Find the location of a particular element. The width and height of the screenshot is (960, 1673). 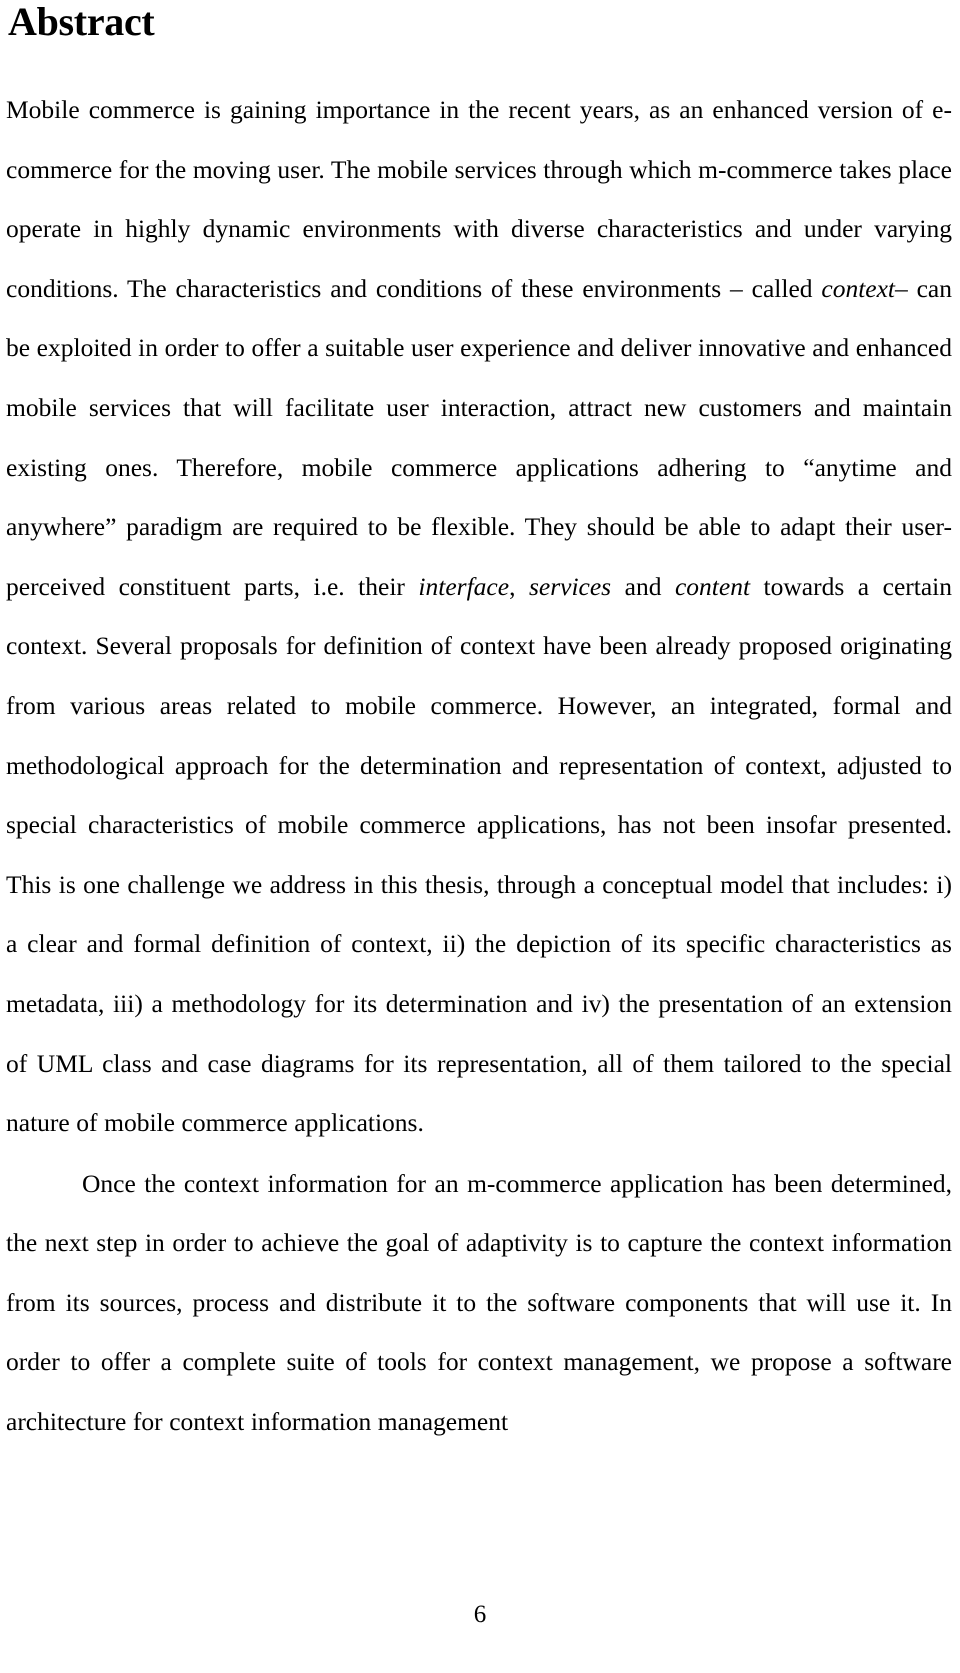

body-text-run: , is located at coordinates (519, 586).